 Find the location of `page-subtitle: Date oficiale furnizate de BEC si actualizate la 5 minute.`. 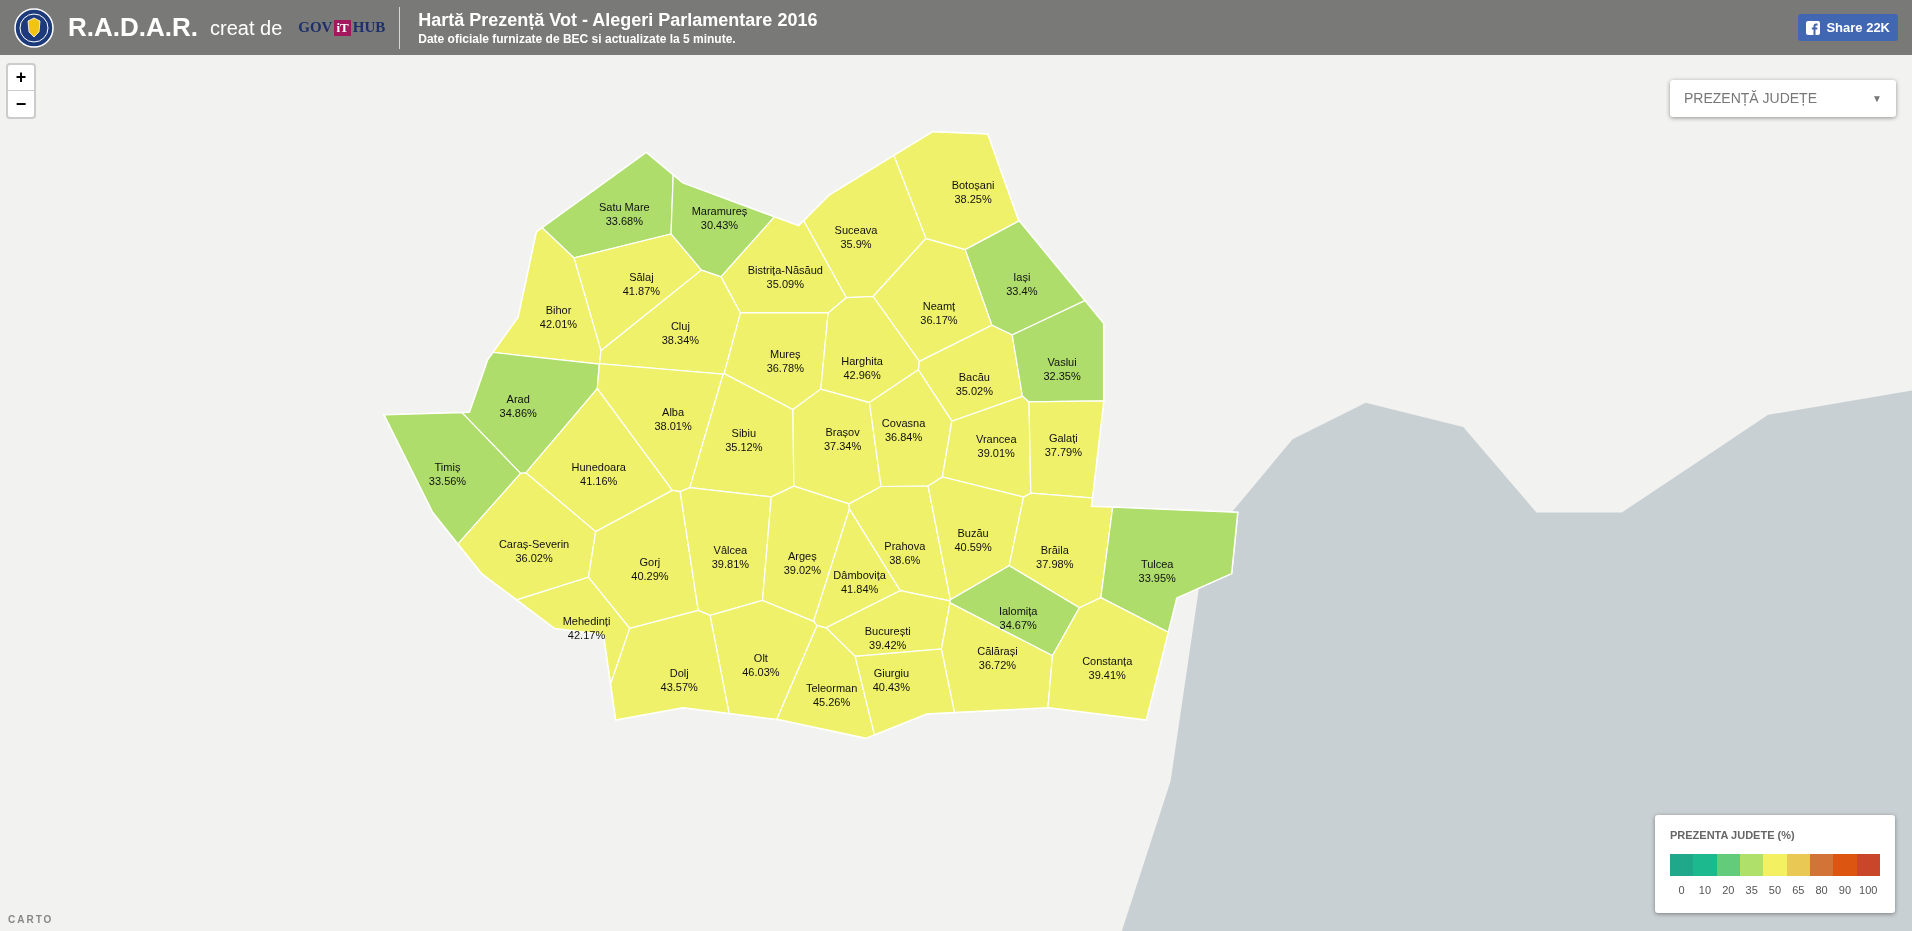

page-subtitle: Date oficiale furnizate de BEC si actualizate la 5 minute. is located at coordinates (577, 38).